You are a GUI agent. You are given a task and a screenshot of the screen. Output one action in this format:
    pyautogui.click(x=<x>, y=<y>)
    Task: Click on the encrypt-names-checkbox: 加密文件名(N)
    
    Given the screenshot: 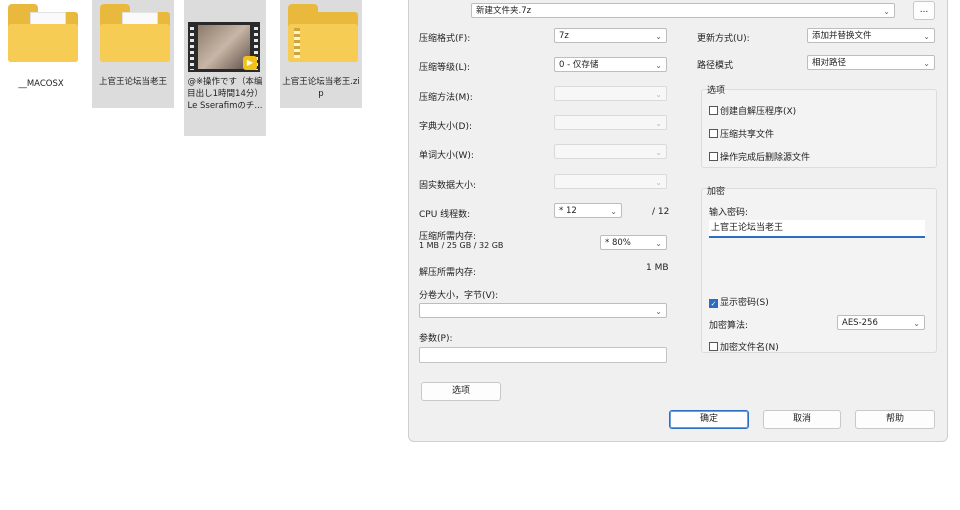 What is the action you would take?
    pyautogui.click(x=744, y=346)
    